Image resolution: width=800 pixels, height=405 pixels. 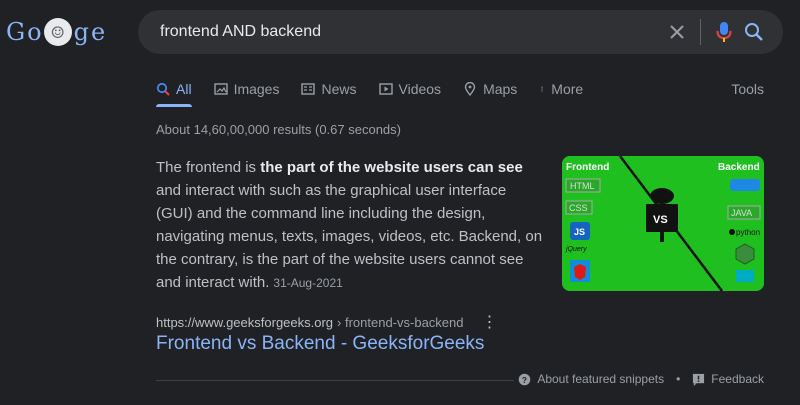 I want to click on thumb-jquery-label: jQuery, so click(x=576, y=249).